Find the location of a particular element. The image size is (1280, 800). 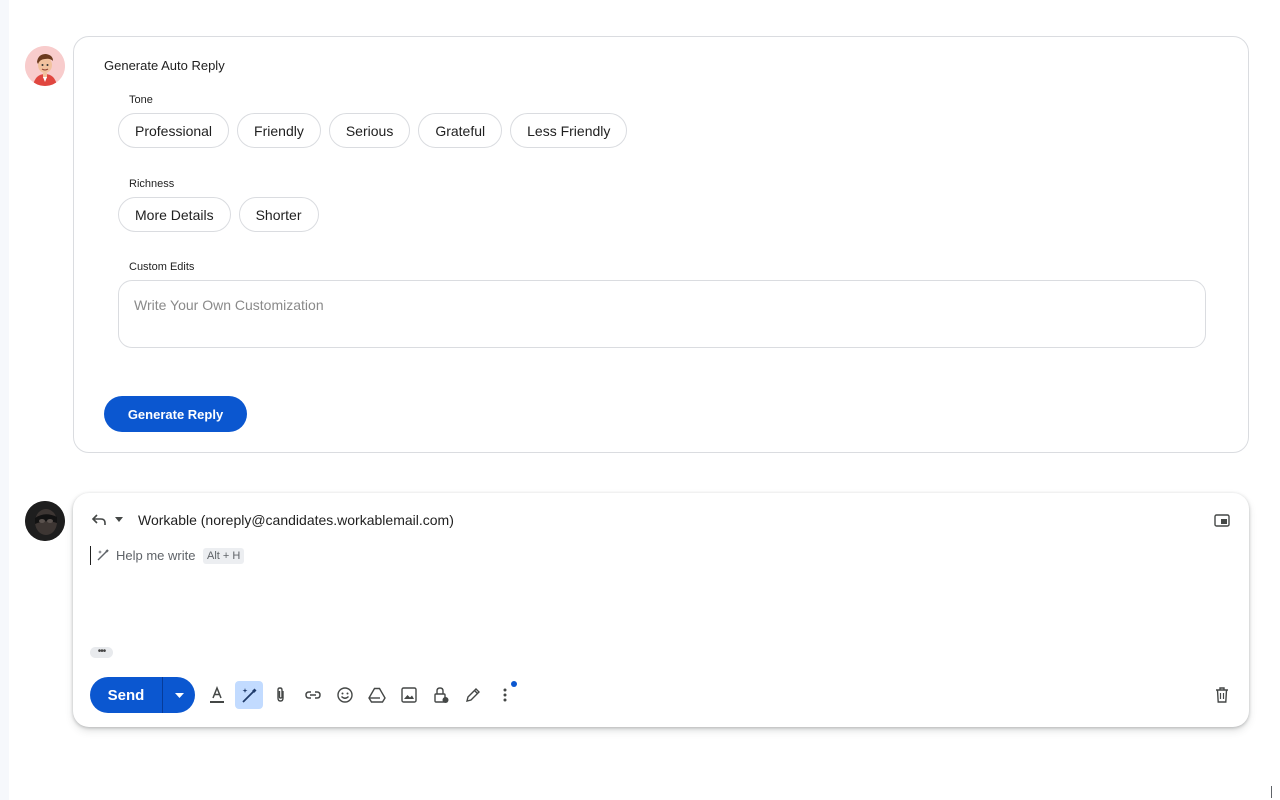

tone-label: Tone is located at coordinates (141, 100).